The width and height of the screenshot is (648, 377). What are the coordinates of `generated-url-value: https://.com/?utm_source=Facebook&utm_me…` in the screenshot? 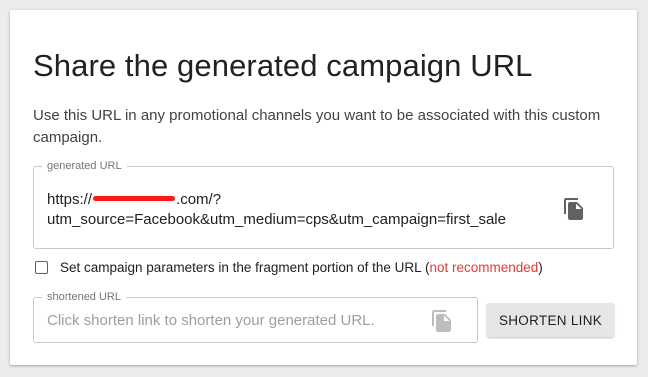 It's located at (299, 210).